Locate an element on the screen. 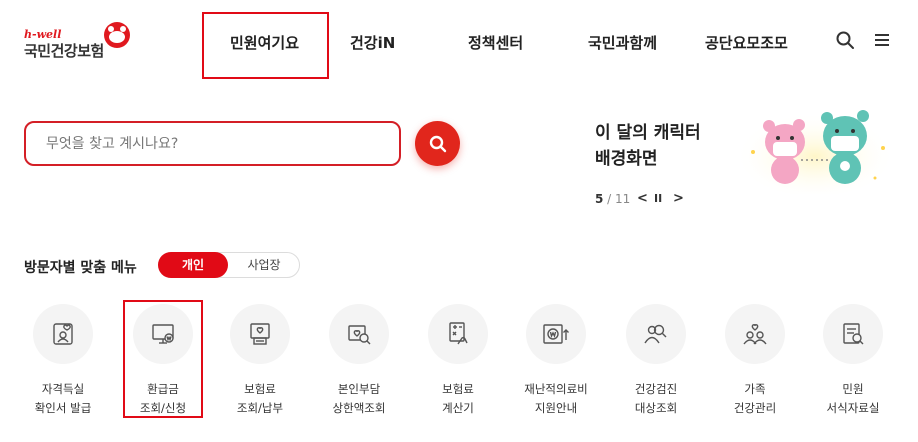 Image resolution: width=918 pixels, height=442 pixels. tab-business: 사업장 is located at coordinates (264, 265).